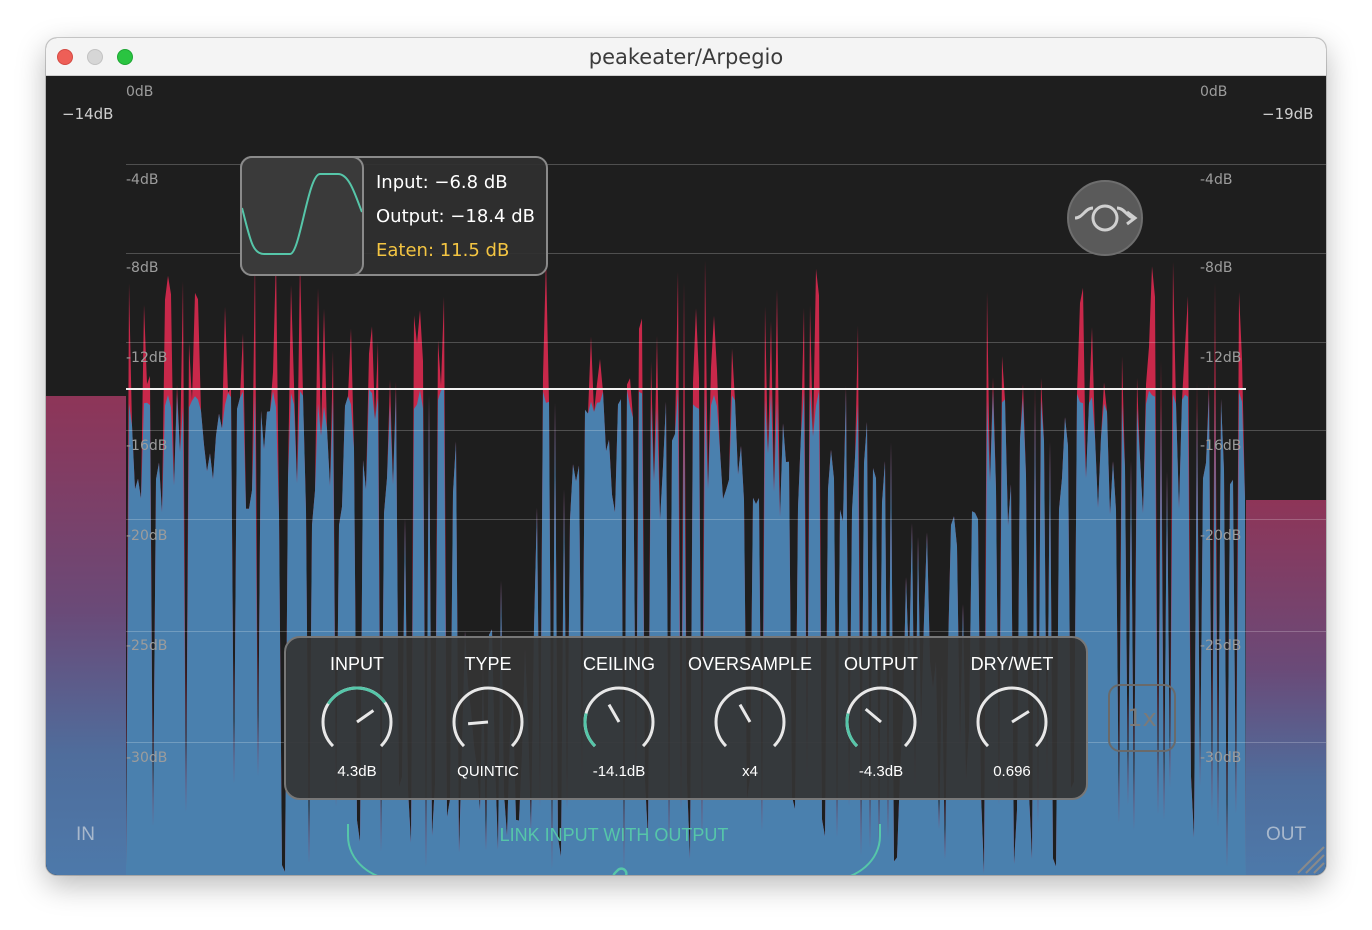  What do you see at coordinates (750, 664) in the screenshot?
I see `knob-title: OVERSAMPLE` at bounding box center [750, 664].